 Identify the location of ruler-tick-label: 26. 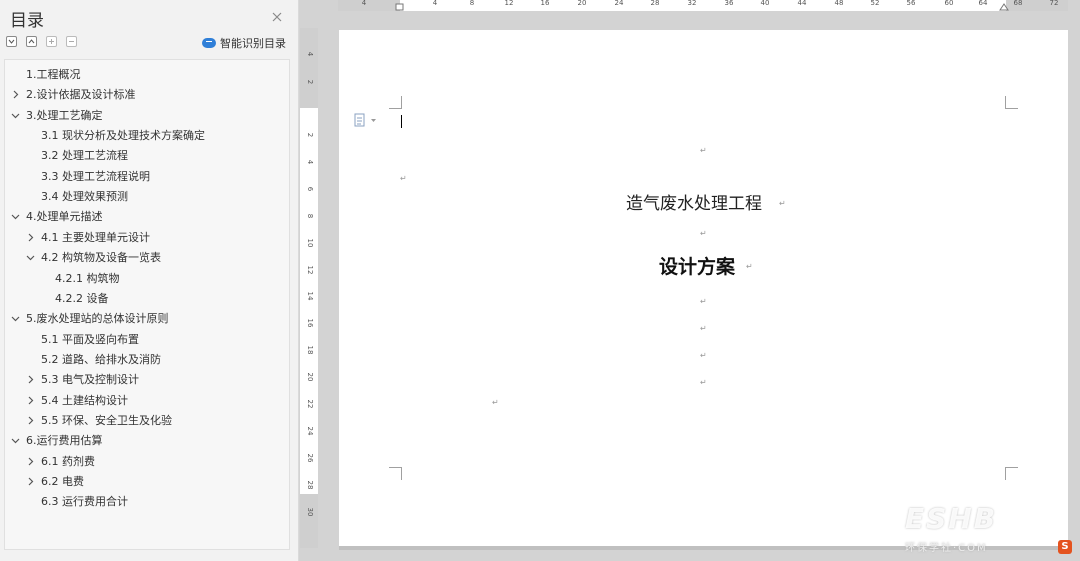
(310, 458).